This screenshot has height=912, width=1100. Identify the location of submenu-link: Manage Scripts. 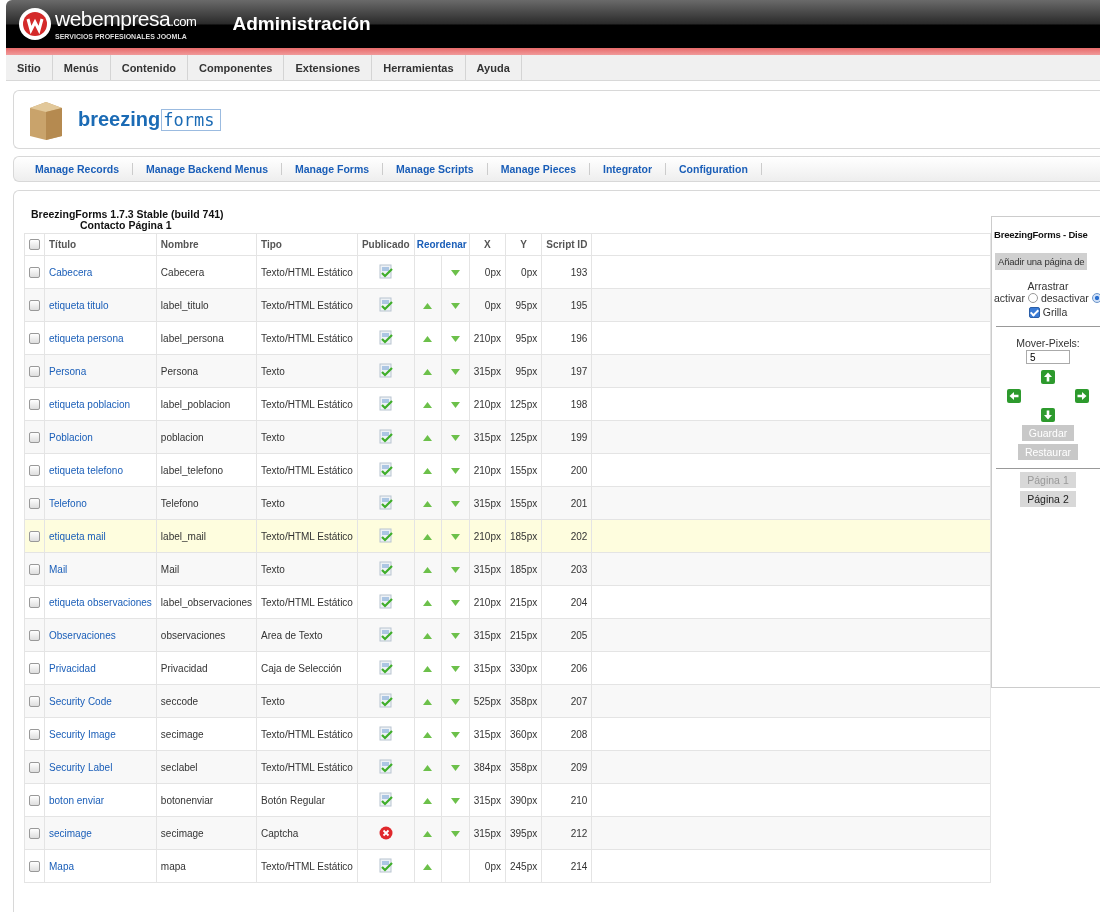
(435, 169).